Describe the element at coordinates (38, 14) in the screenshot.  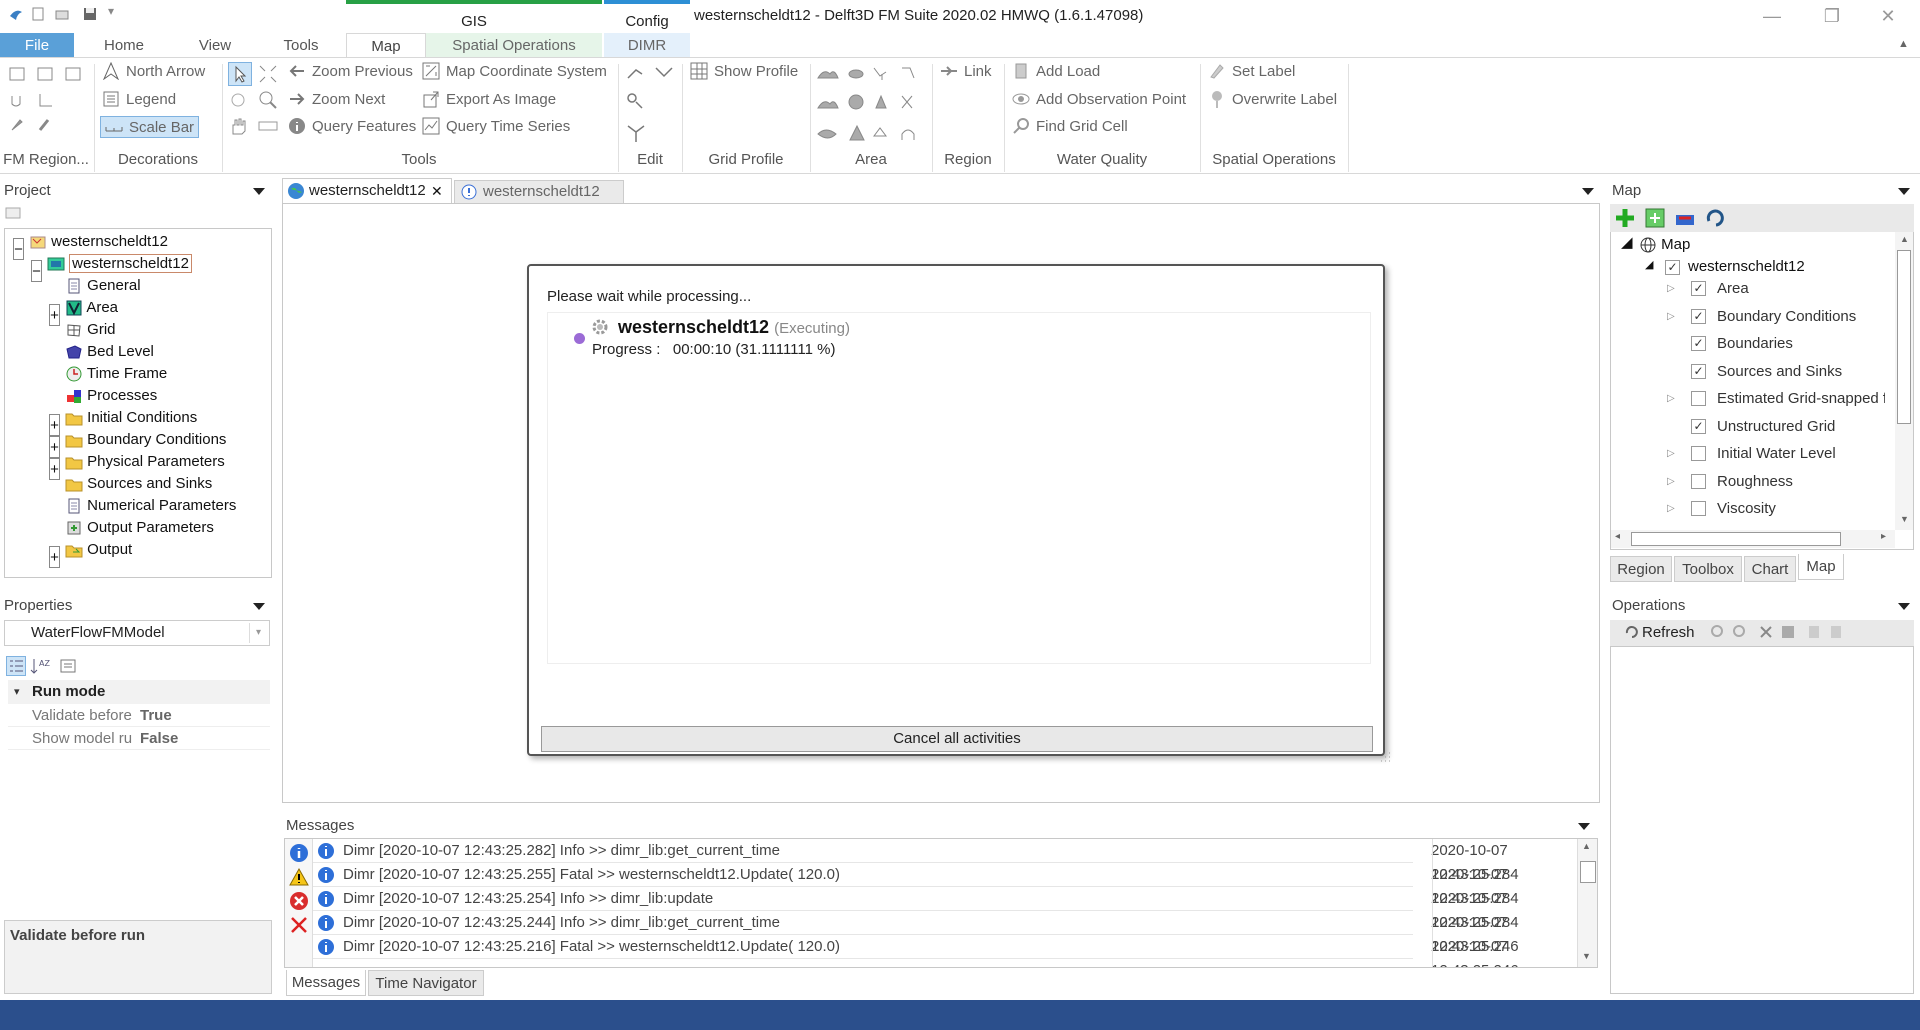
I see `new-icon` at that location.